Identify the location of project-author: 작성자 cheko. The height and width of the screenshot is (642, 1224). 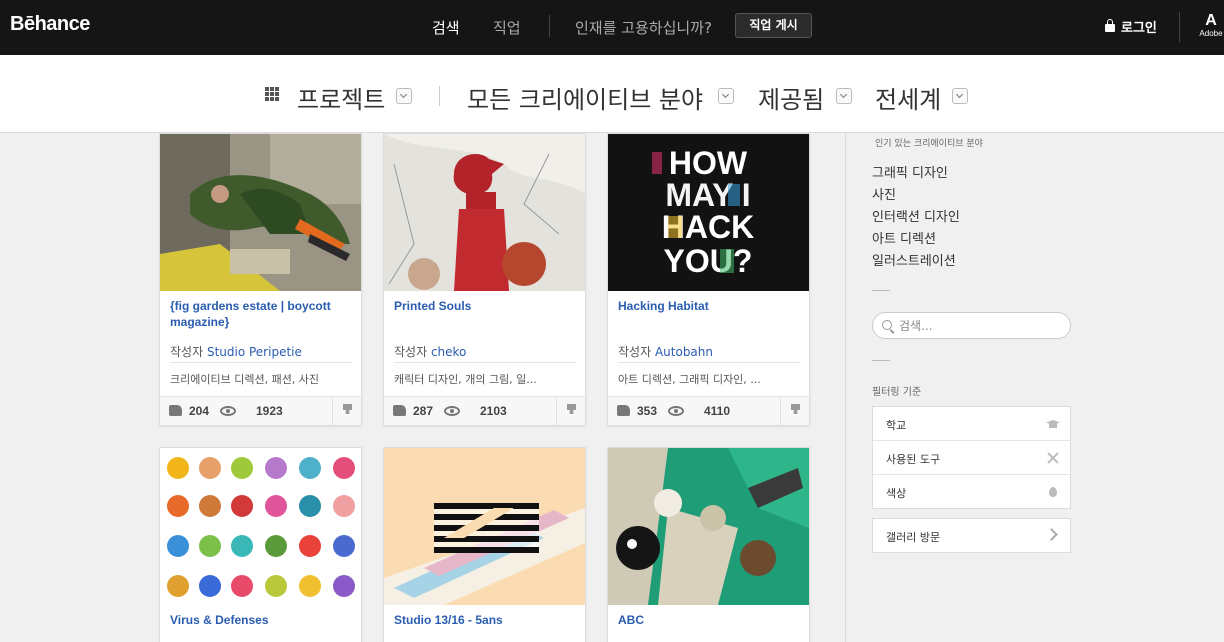
(430, 351).